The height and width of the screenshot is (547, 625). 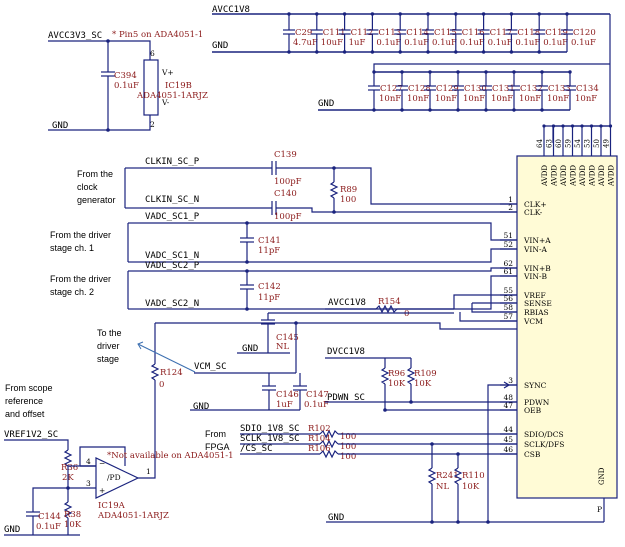 What do you see at coordinates (588, 143) in the screenshot?
I see `adc-avdd-pin-number: 53` at bounding box center [588, 143].